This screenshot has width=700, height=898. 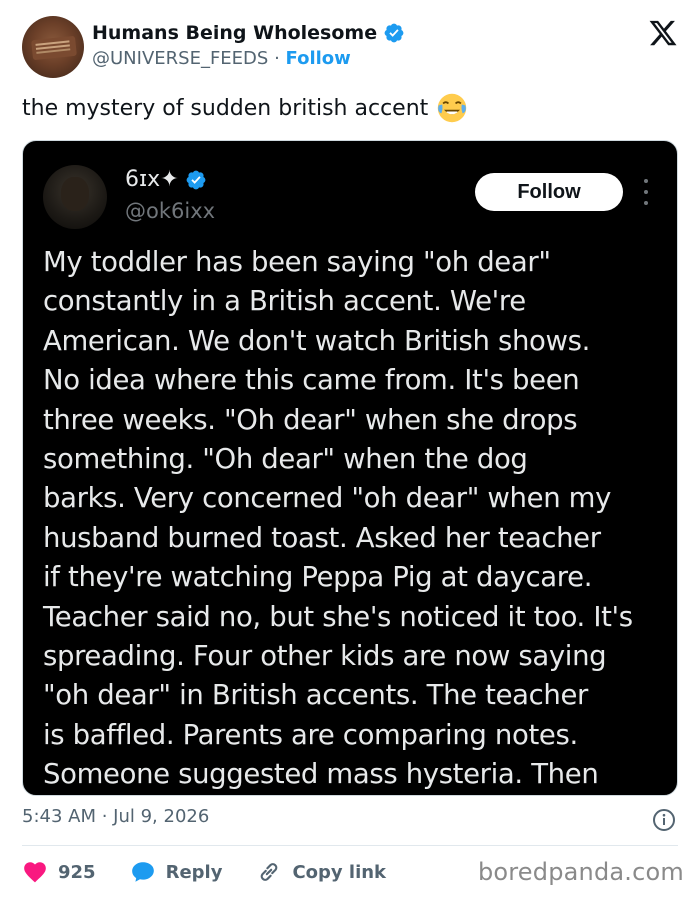 I want to click on embedded-text-line: constantly in a British accent. We're, so click(x=284, y=301).